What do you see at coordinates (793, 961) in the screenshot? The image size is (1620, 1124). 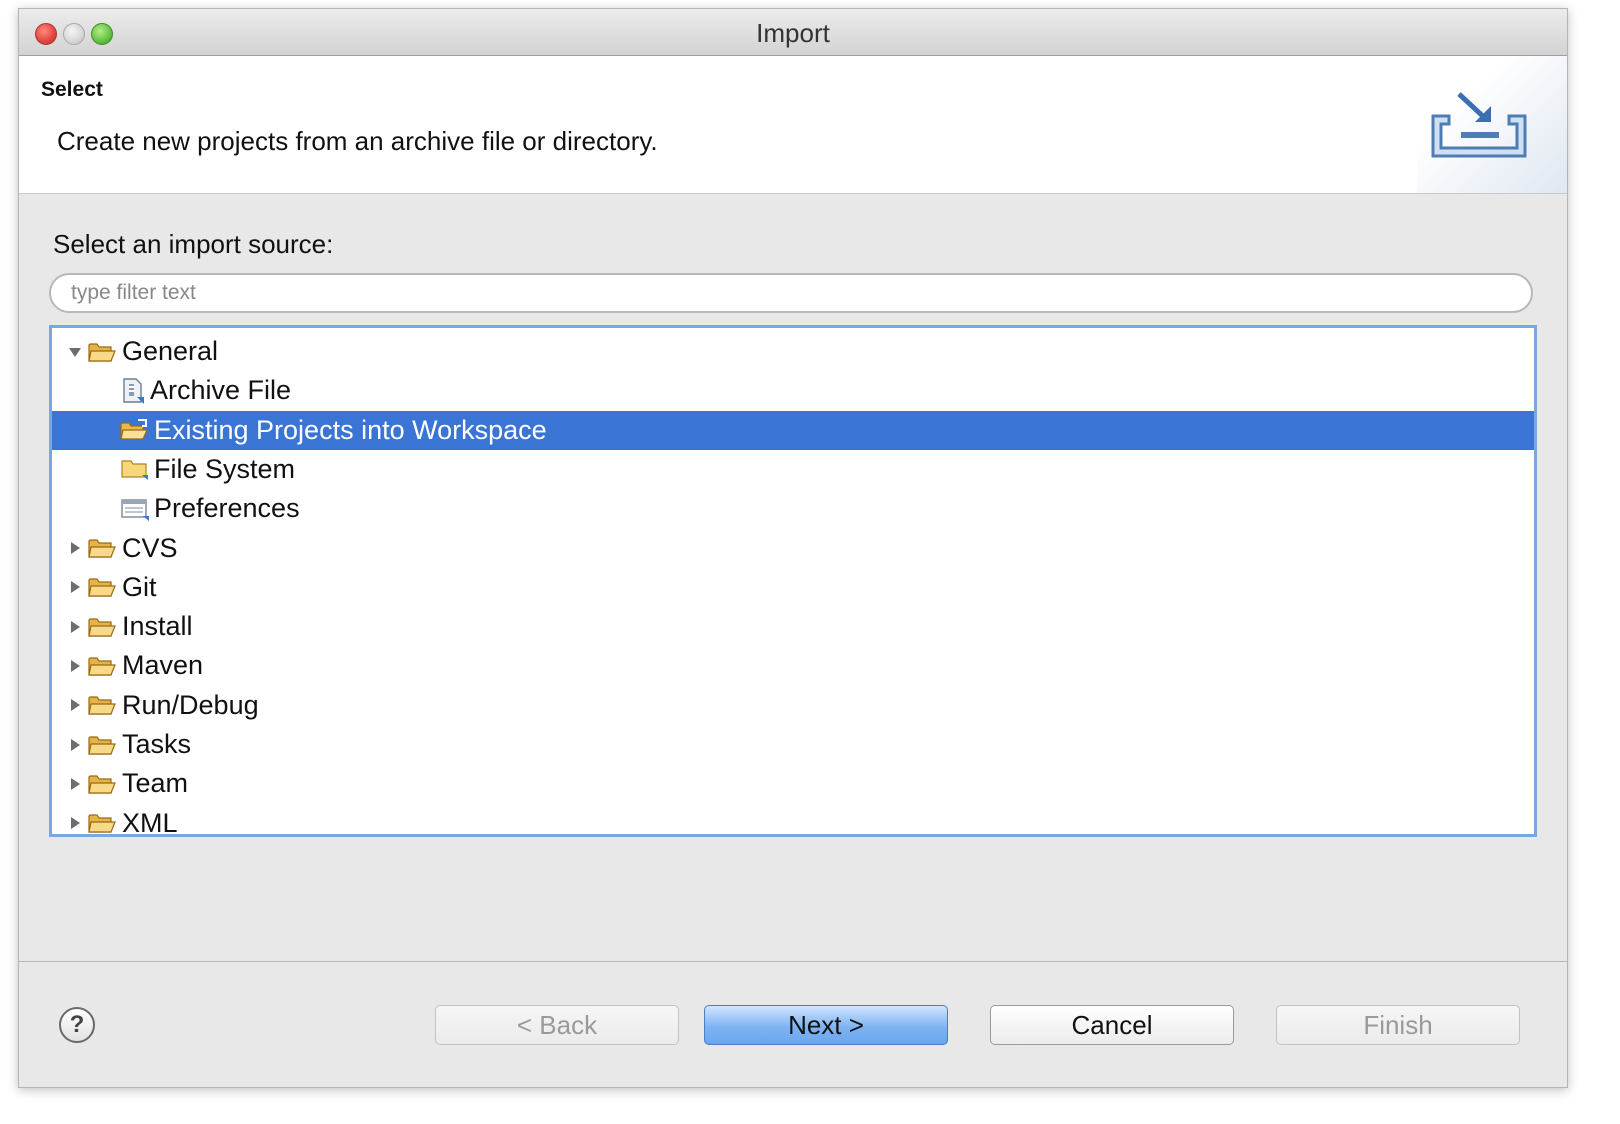 I see `footer-divider` at bounding box center [793, 961].